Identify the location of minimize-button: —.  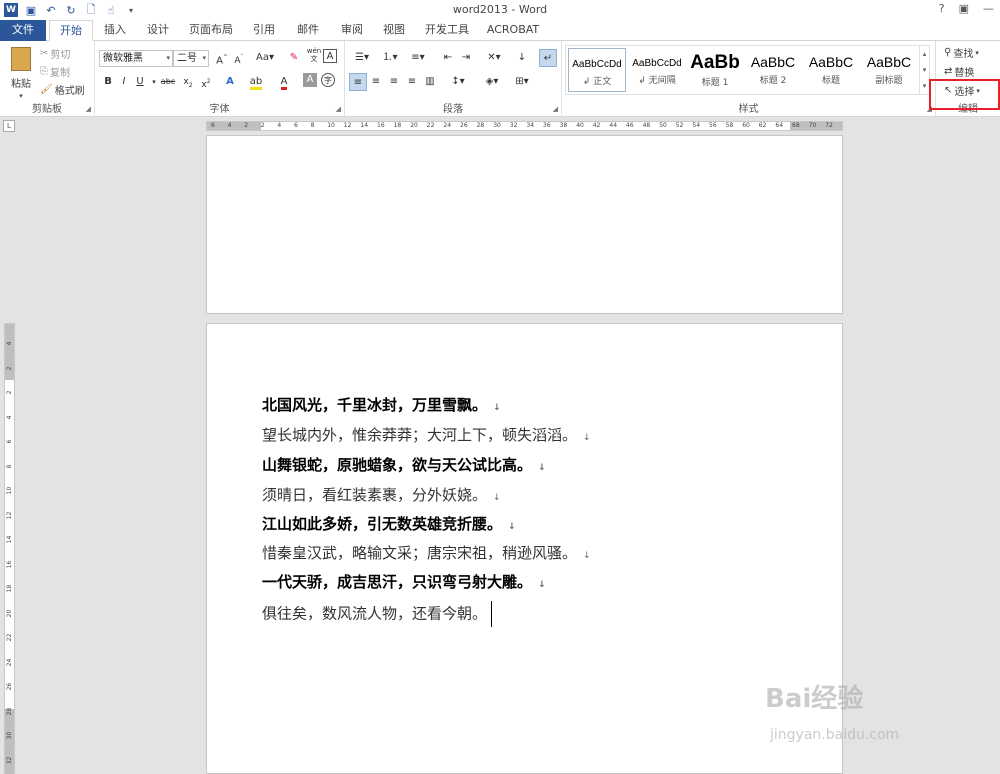
(988, 8).